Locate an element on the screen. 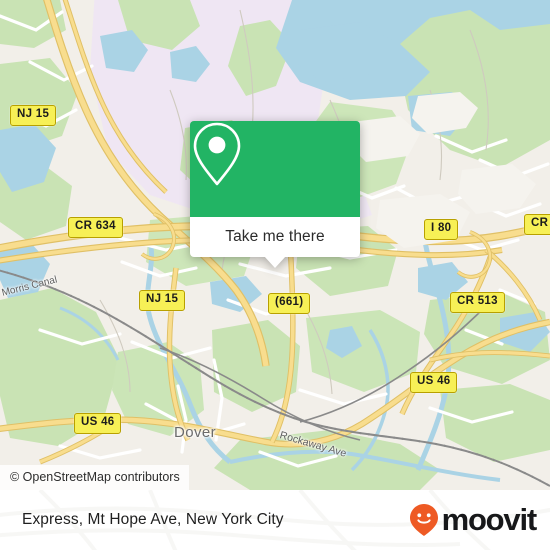 The width and height of the screenshot is (550, 550). moovit-smiley-pin-icon is located at coordinates (423, 520).